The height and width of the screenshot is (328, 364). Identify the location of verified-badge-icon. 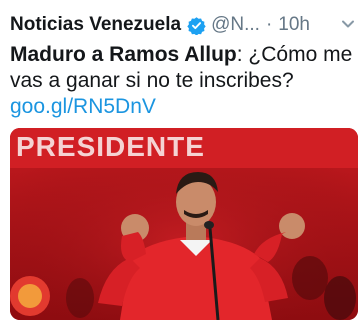
(196, 25).